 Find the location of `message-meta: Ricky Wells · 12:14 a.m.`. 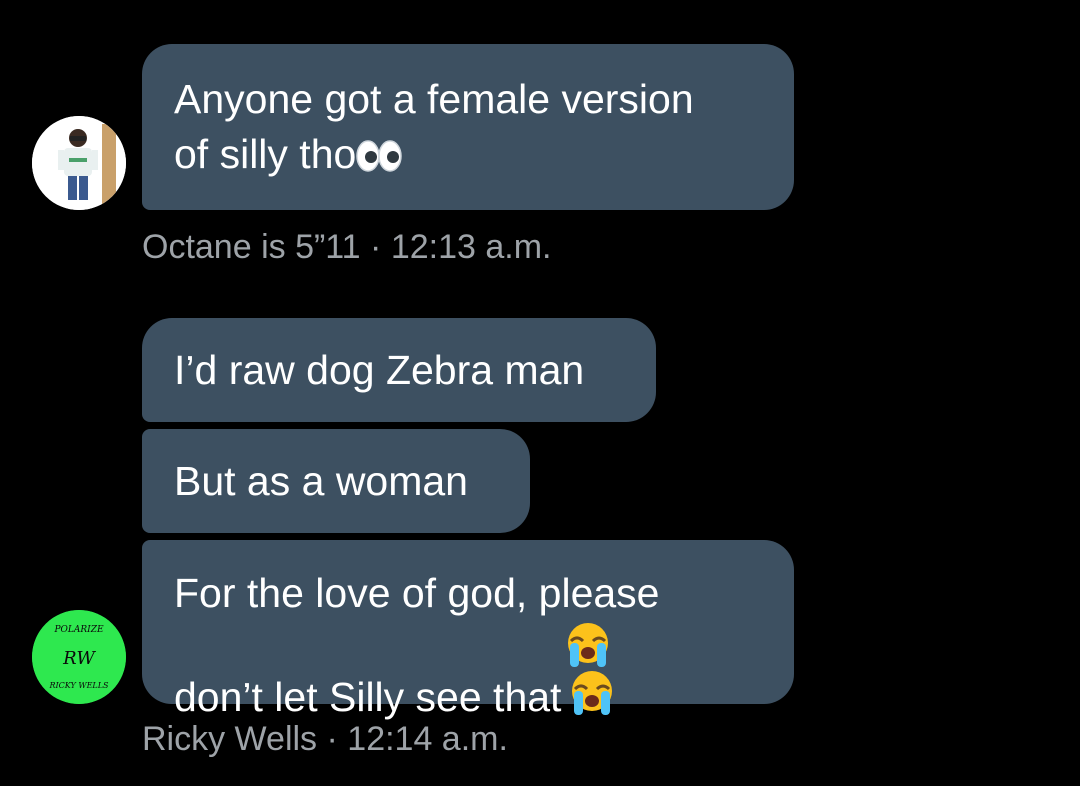

message-meta: Ricky Wells · 12:14 a.m. is located at coordinates (325, 739).